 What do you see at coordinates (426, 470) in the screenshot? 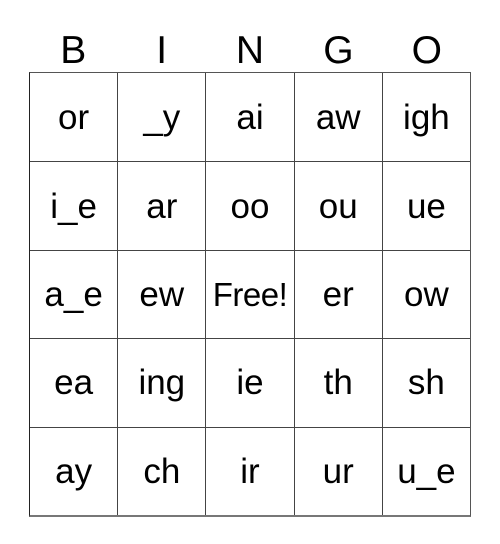
I see `bingo-cell: u_e` at bounding box center [426, 470].